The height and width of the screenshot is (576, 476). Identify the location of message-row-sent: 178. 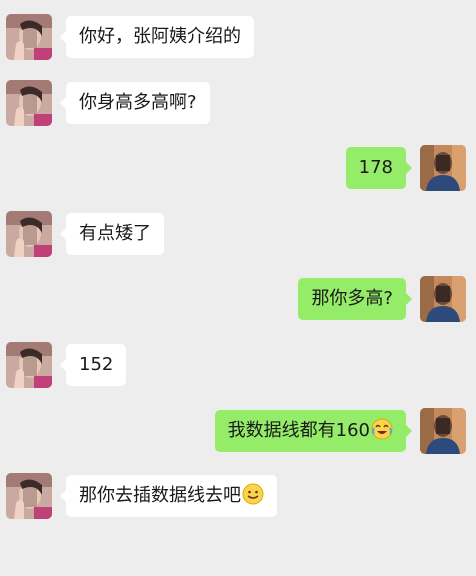
(238, 171).